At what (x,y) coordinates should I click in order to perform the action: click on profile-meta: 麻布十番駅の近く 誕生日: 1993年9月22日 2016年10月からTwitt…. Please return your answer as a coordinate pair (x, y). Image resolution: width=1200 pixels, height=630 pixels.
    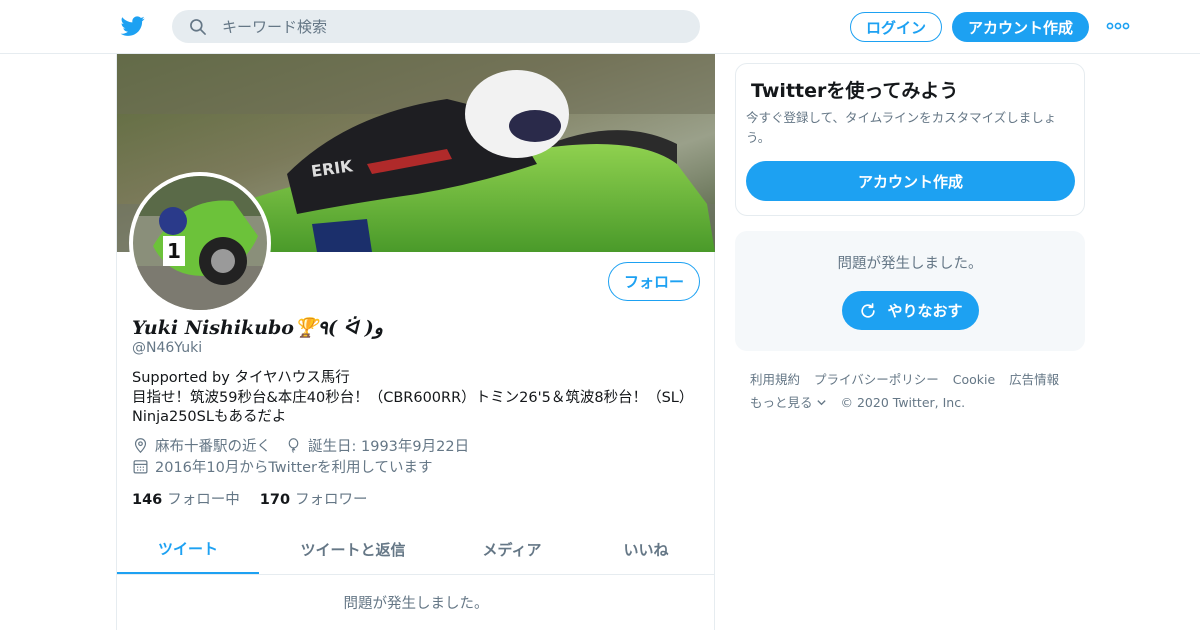
    Looking at the image, I should click on (307, 456).